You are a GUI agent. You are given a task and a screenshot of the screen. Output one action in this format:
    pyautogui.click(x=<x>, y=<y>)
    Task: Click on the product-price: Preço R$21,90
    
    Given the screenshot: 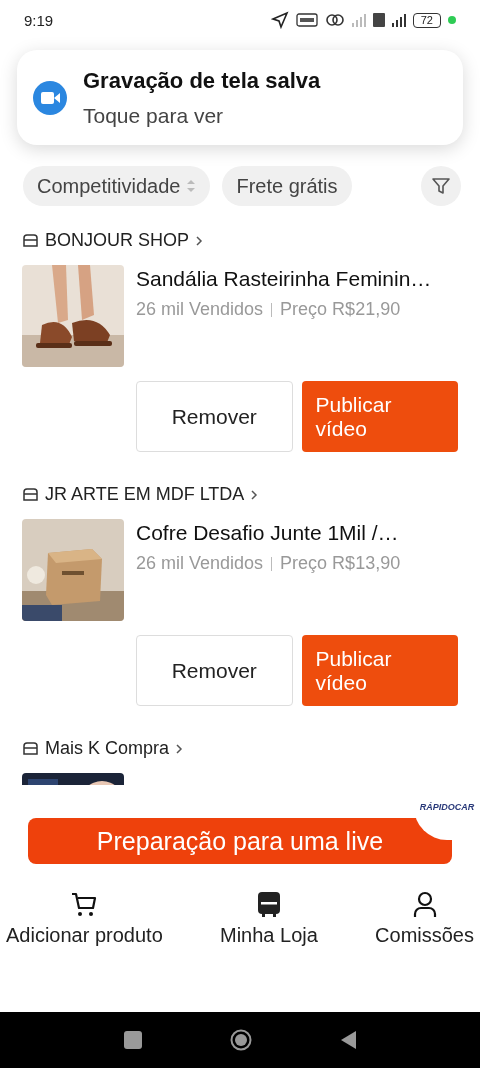 What is the action you would take?
    pyautogui.click(x=340, y=309)
    